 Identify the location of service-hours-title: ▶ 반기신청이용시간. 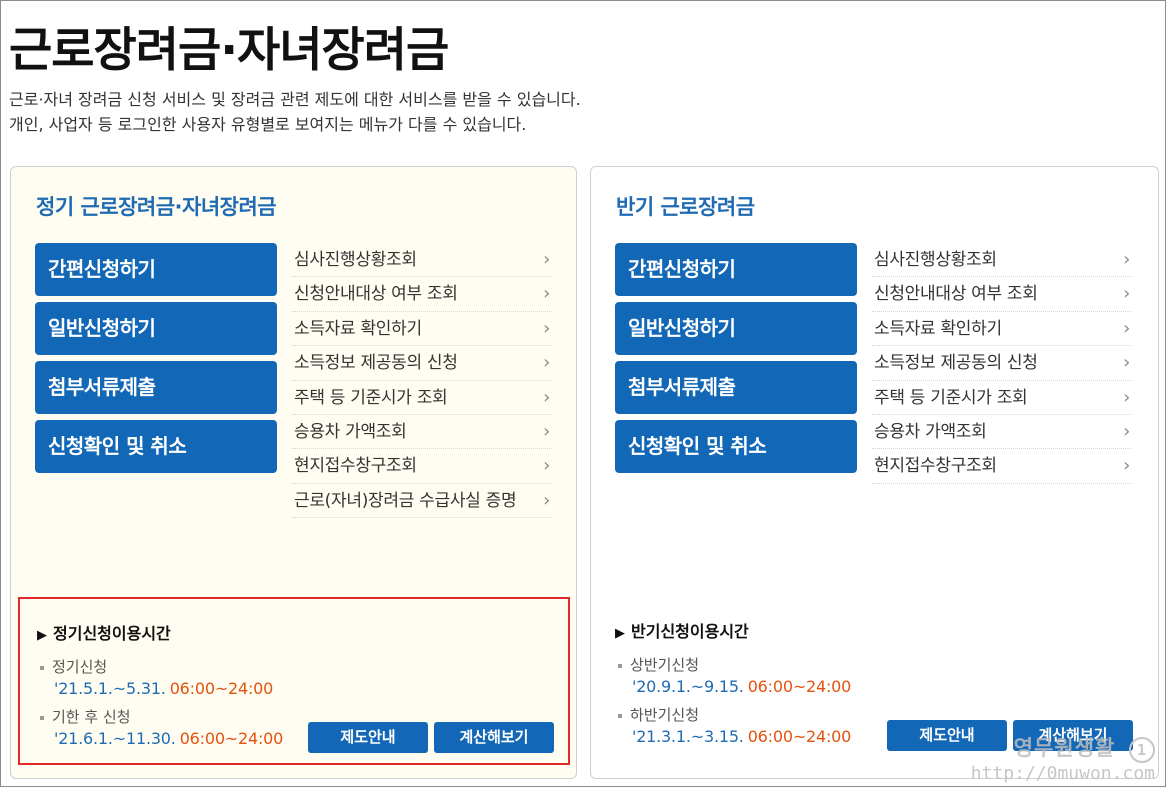
(682, 631).